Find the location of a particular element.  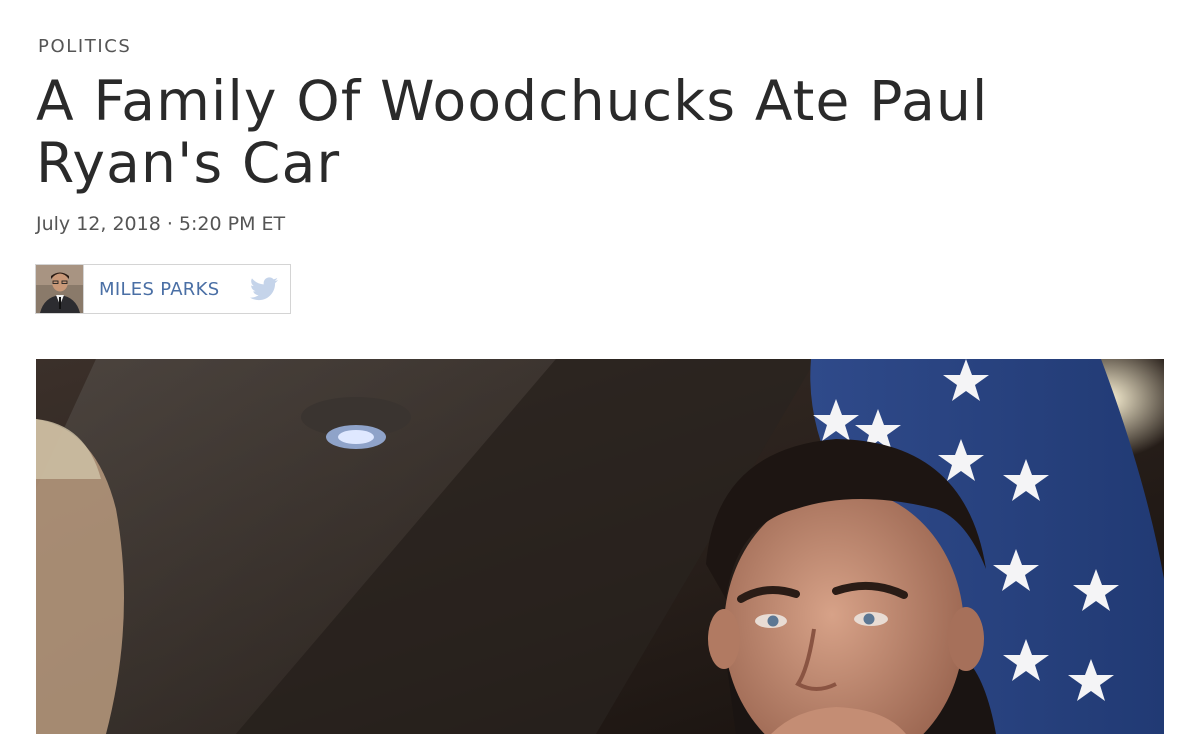

article-dateline: July 12, 2018 · 5:20 PM ET is located at coordinates (161, 224).